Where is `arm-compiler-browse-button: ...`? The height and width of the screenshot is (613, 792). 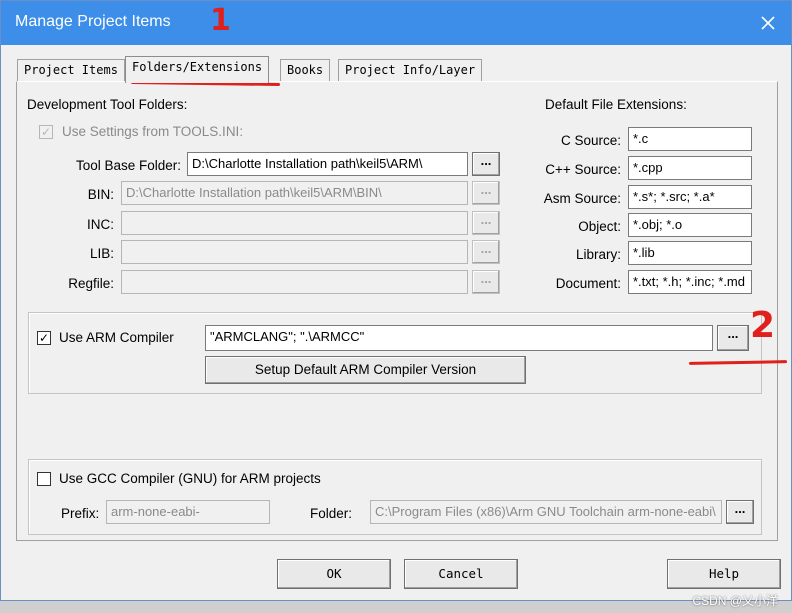
arm-compiler-browse-button: ... is located at coordinates (733, 338).